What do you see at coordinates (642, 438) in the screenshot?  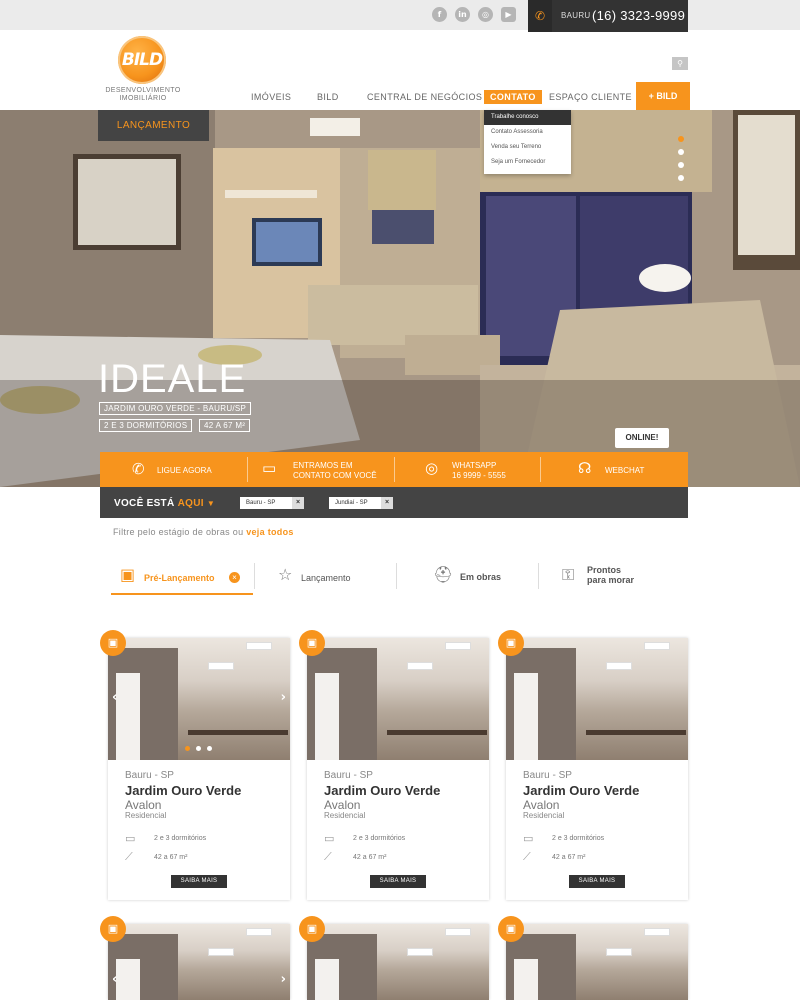 I see `online-badge: ONLINE!` at bounding box center [642, 438].